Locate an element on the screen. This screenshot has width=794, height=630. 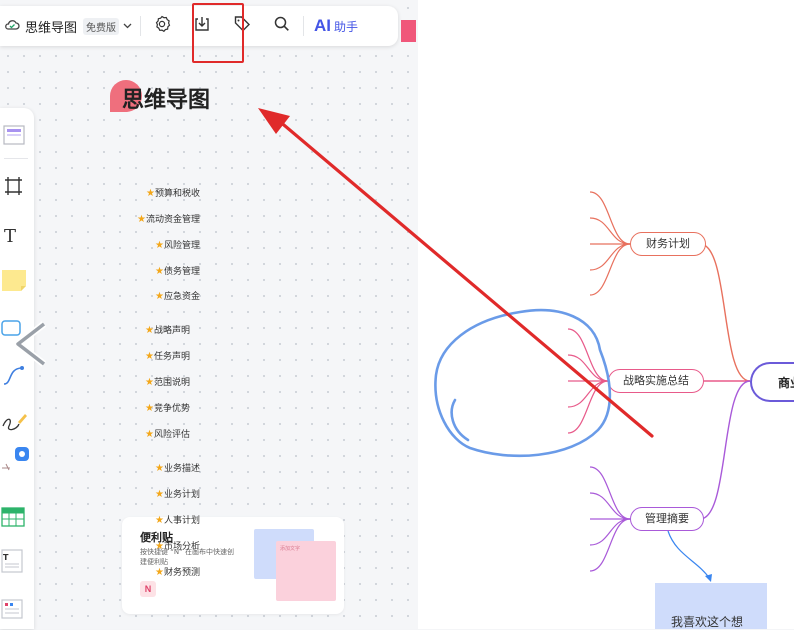
gear-icon is located at coordinates (162, 26).